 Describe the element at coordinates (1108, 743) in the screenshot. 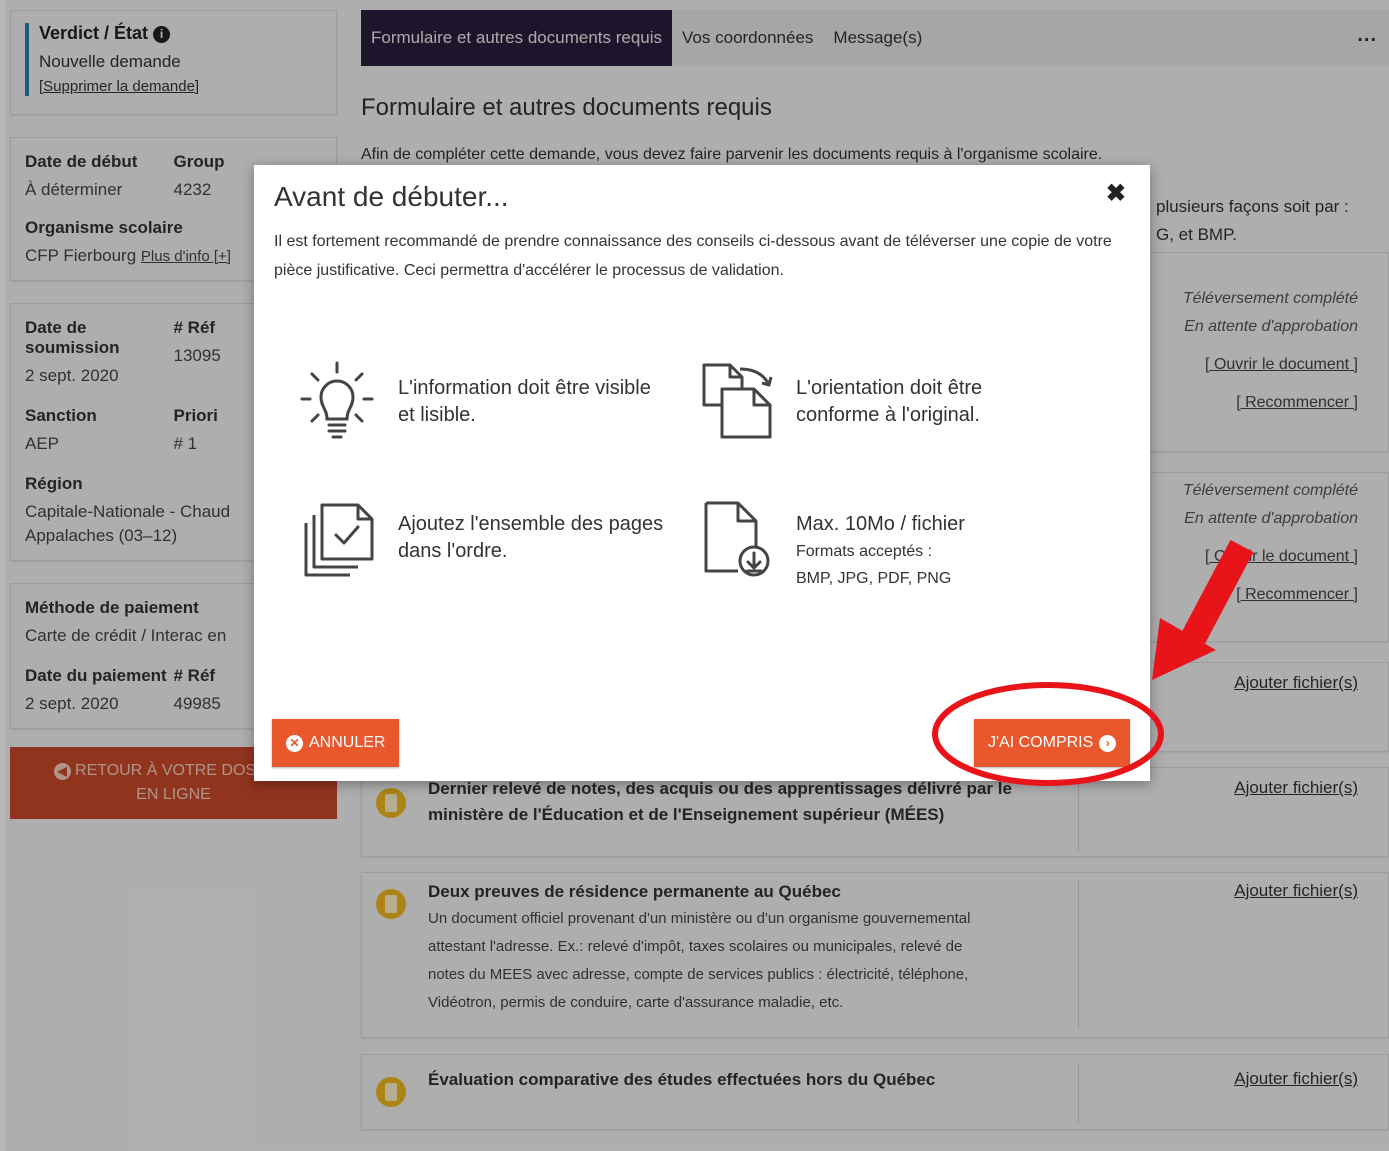

I see `chevron-right-circle-icon: ›` at that location.